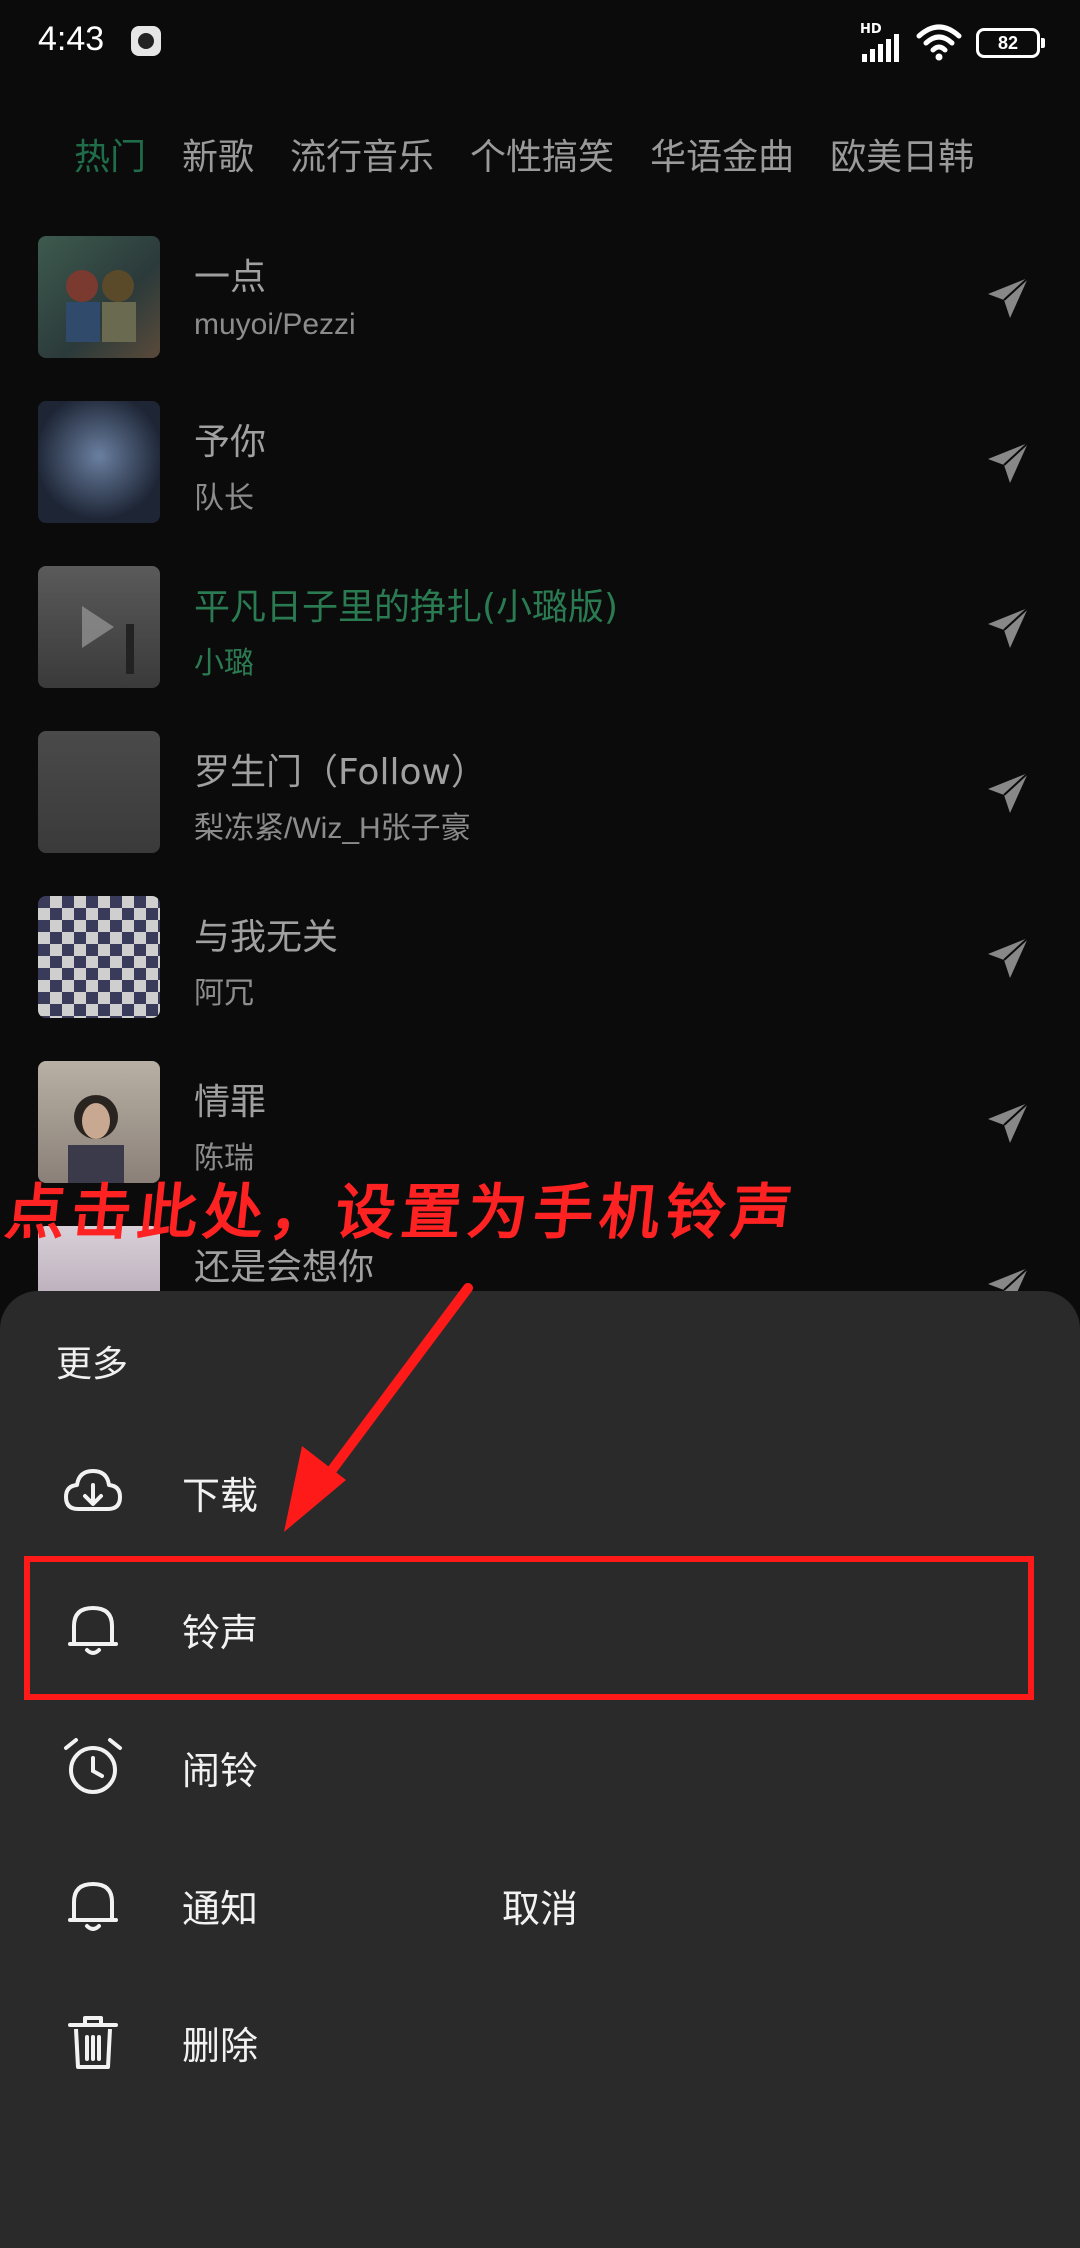 This screenshot has width=1080, height=2248. I want to click on app-notification-icon, so click(146, 41).